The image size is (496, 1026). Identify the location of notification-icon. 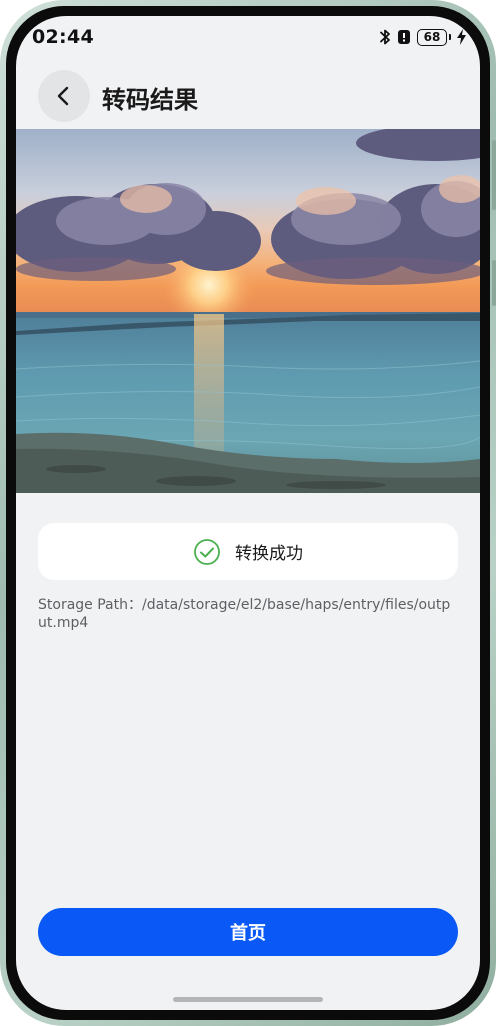
(404, 37).